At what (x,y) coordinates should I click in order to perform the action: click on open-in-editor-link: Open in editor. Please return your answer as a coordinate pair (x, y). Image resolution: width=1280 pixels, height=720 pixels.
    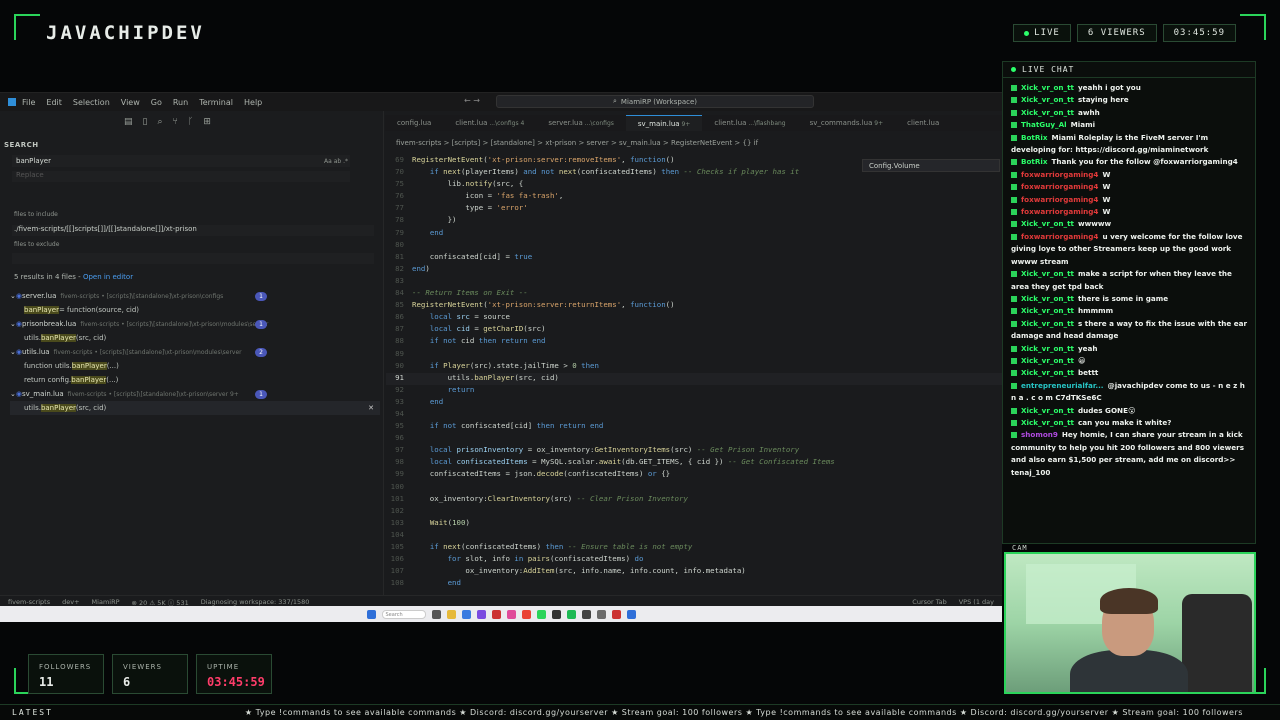
    Looking at the image, I should click on (108, 277).